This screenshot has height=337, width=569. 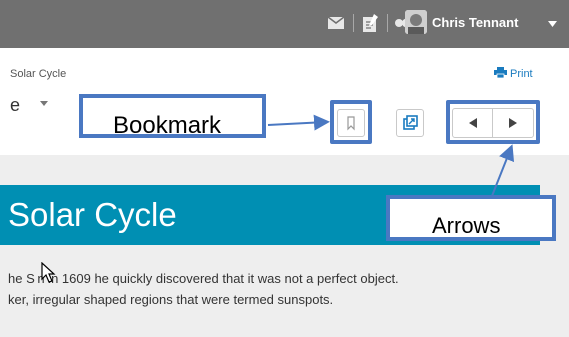 I want to click on arrows-pointer-arrow, so click(x=503, y=170).